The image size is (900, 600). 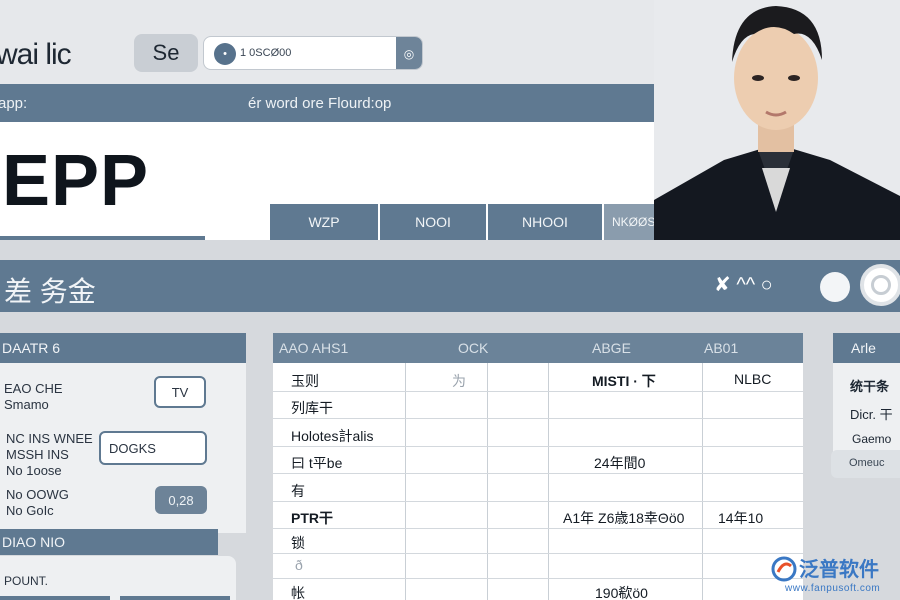 What do you see at coordinates (325, 222) in the screenshot?
I see `tab-1: WZP` at bounding box center [325, 222].